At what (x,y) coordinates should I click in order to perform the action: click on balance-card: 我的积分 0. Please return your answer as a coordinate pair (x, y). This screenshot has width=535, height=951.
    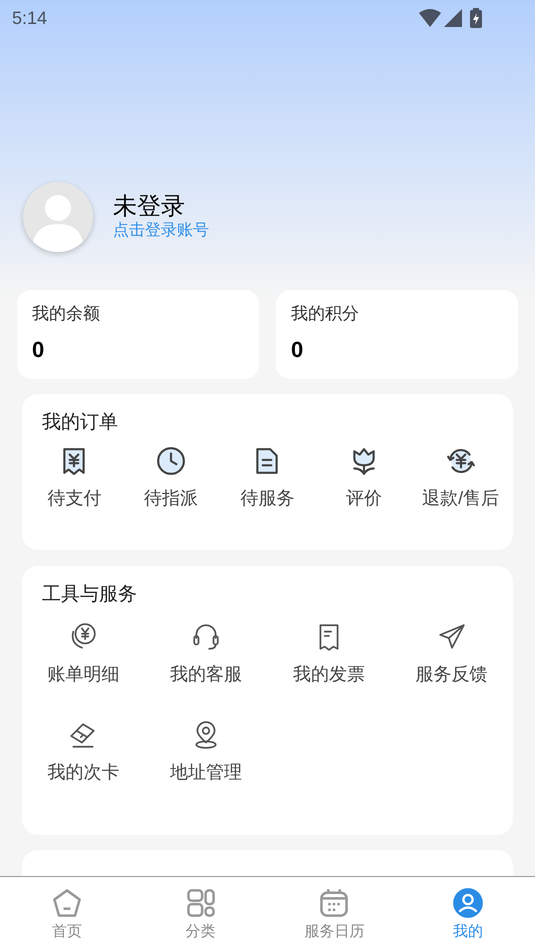
    Looking at the image, I should click on (397, 334).